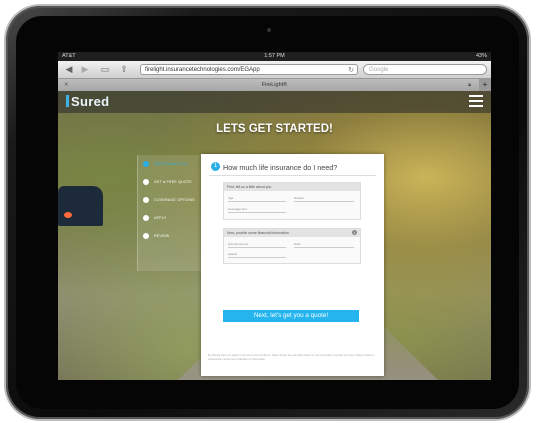 The height and width of the screenshot is (423, 537). I want to click on step-needs-analysis: NEEDS ANALYSIS, so click(169, 164).